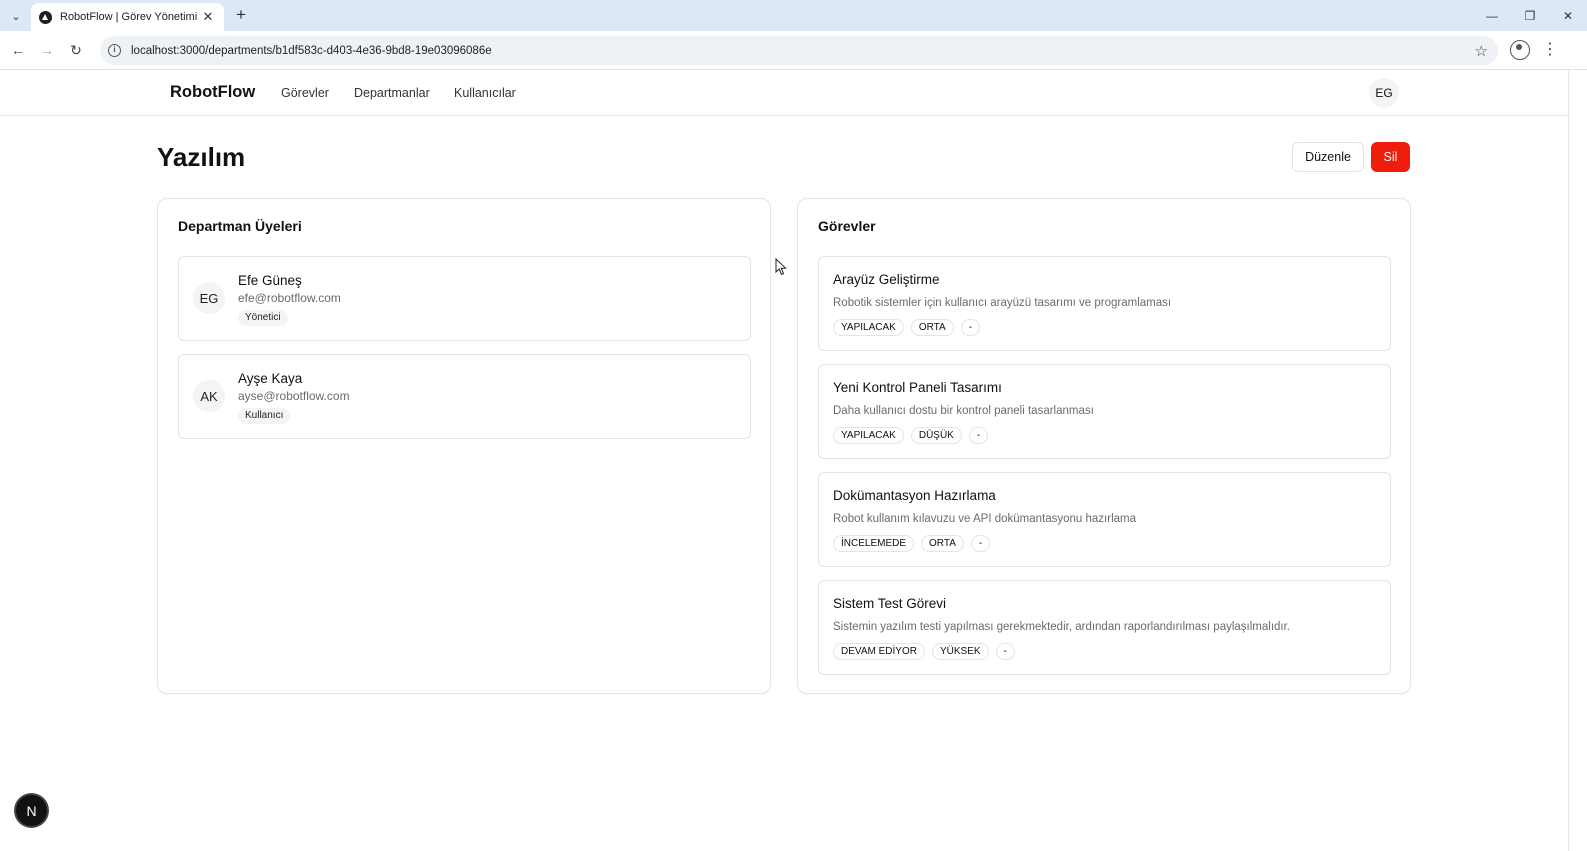 The image size is (1587, 851). I want to click on reload-icon: ↻, so click(76, 50).